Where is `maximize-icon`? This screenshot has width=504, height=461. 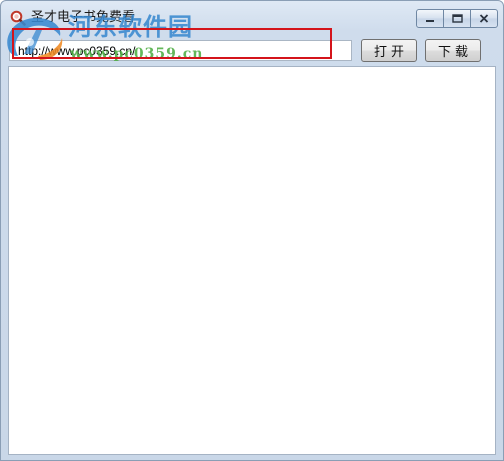 maximize-icon is located at coordinates (457, 18).